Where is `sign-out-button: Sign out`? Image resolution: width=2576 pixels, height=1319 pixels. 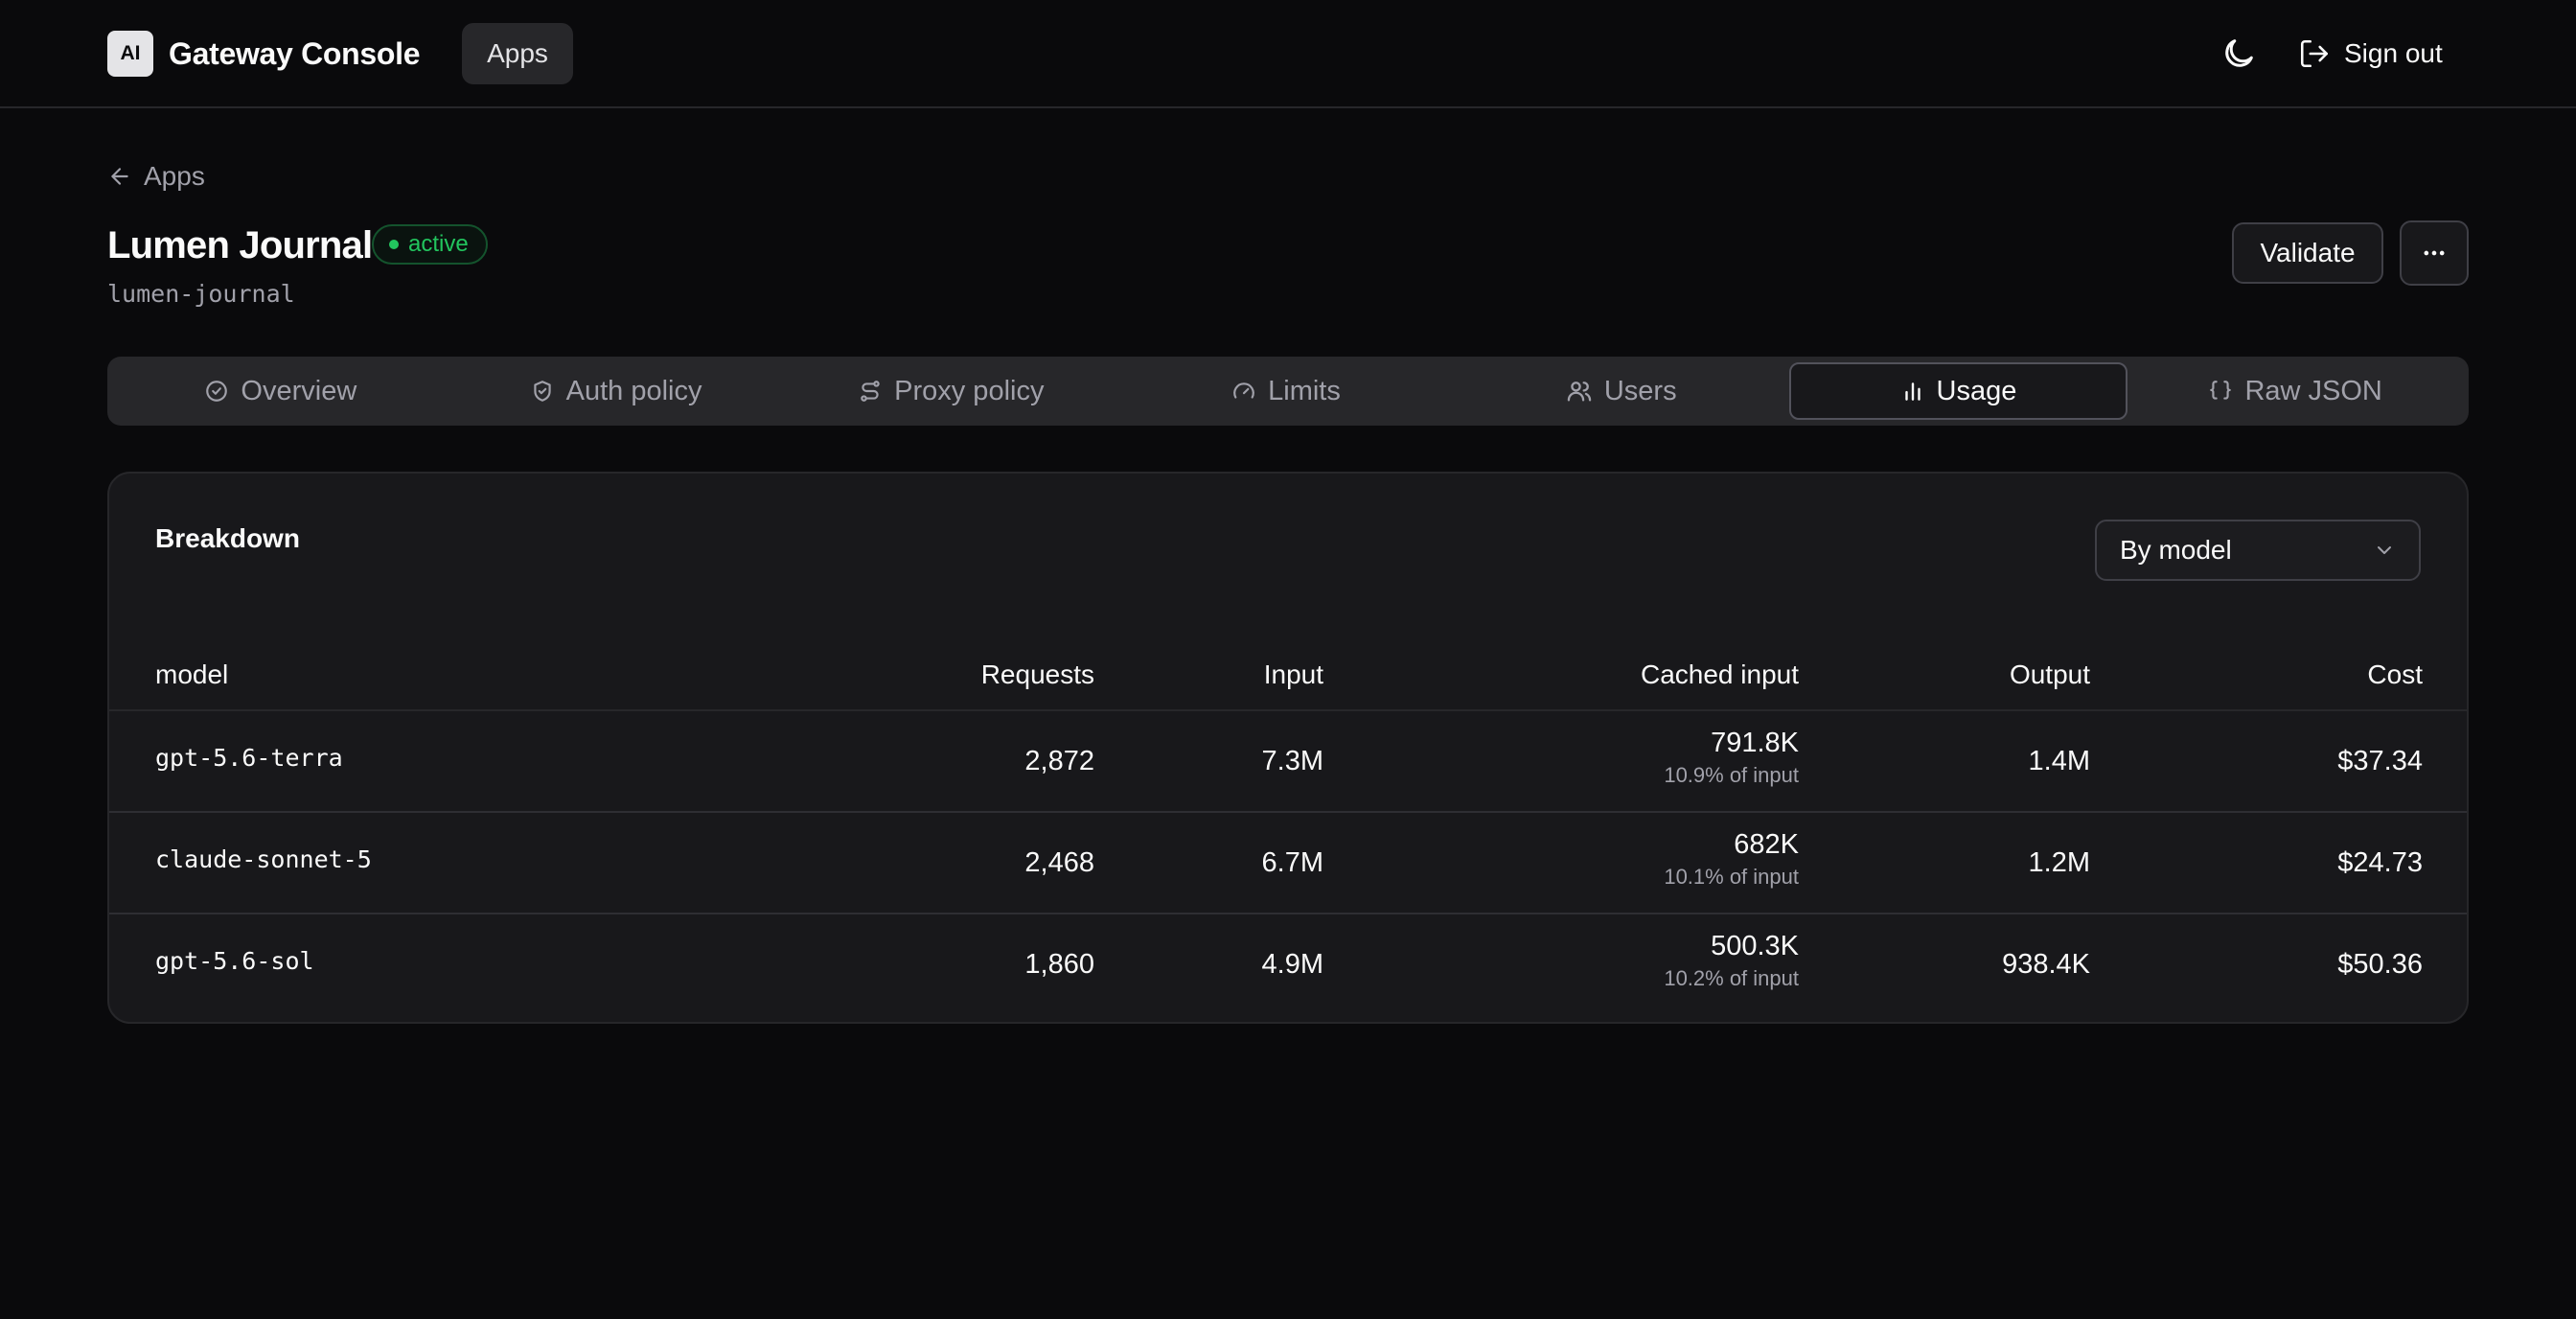
sign-out-button: Sign out is located at coordinates (2370, 54).